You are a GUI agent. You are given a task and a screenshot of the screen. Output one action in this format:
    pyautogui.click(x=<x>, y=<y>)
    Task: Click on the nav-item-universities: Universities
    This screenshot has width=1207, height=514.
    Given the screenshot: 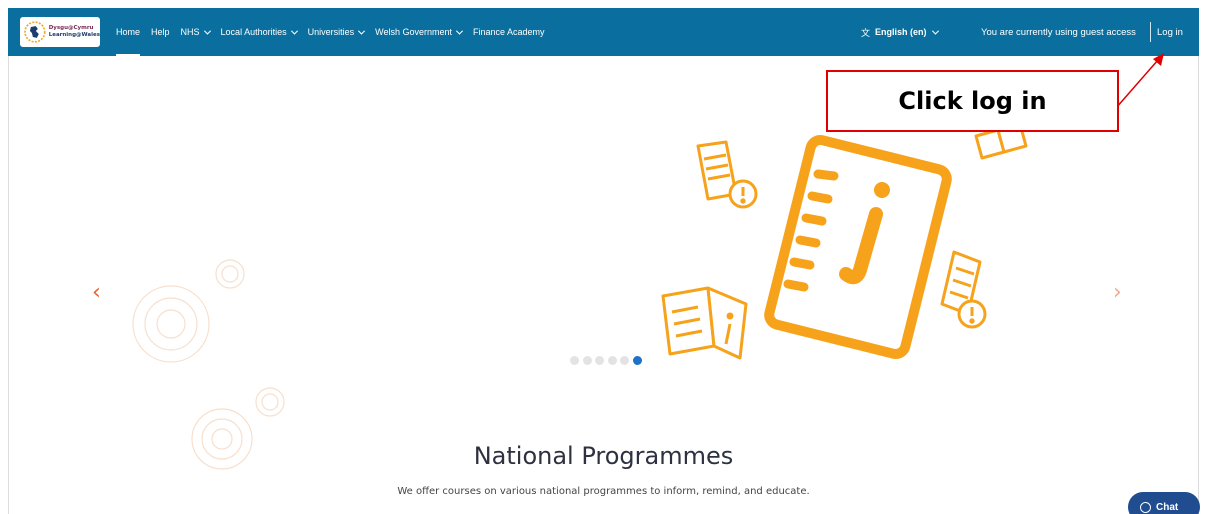 What is the action you would take?
    pyautogui.click(x=336, y=32)
    